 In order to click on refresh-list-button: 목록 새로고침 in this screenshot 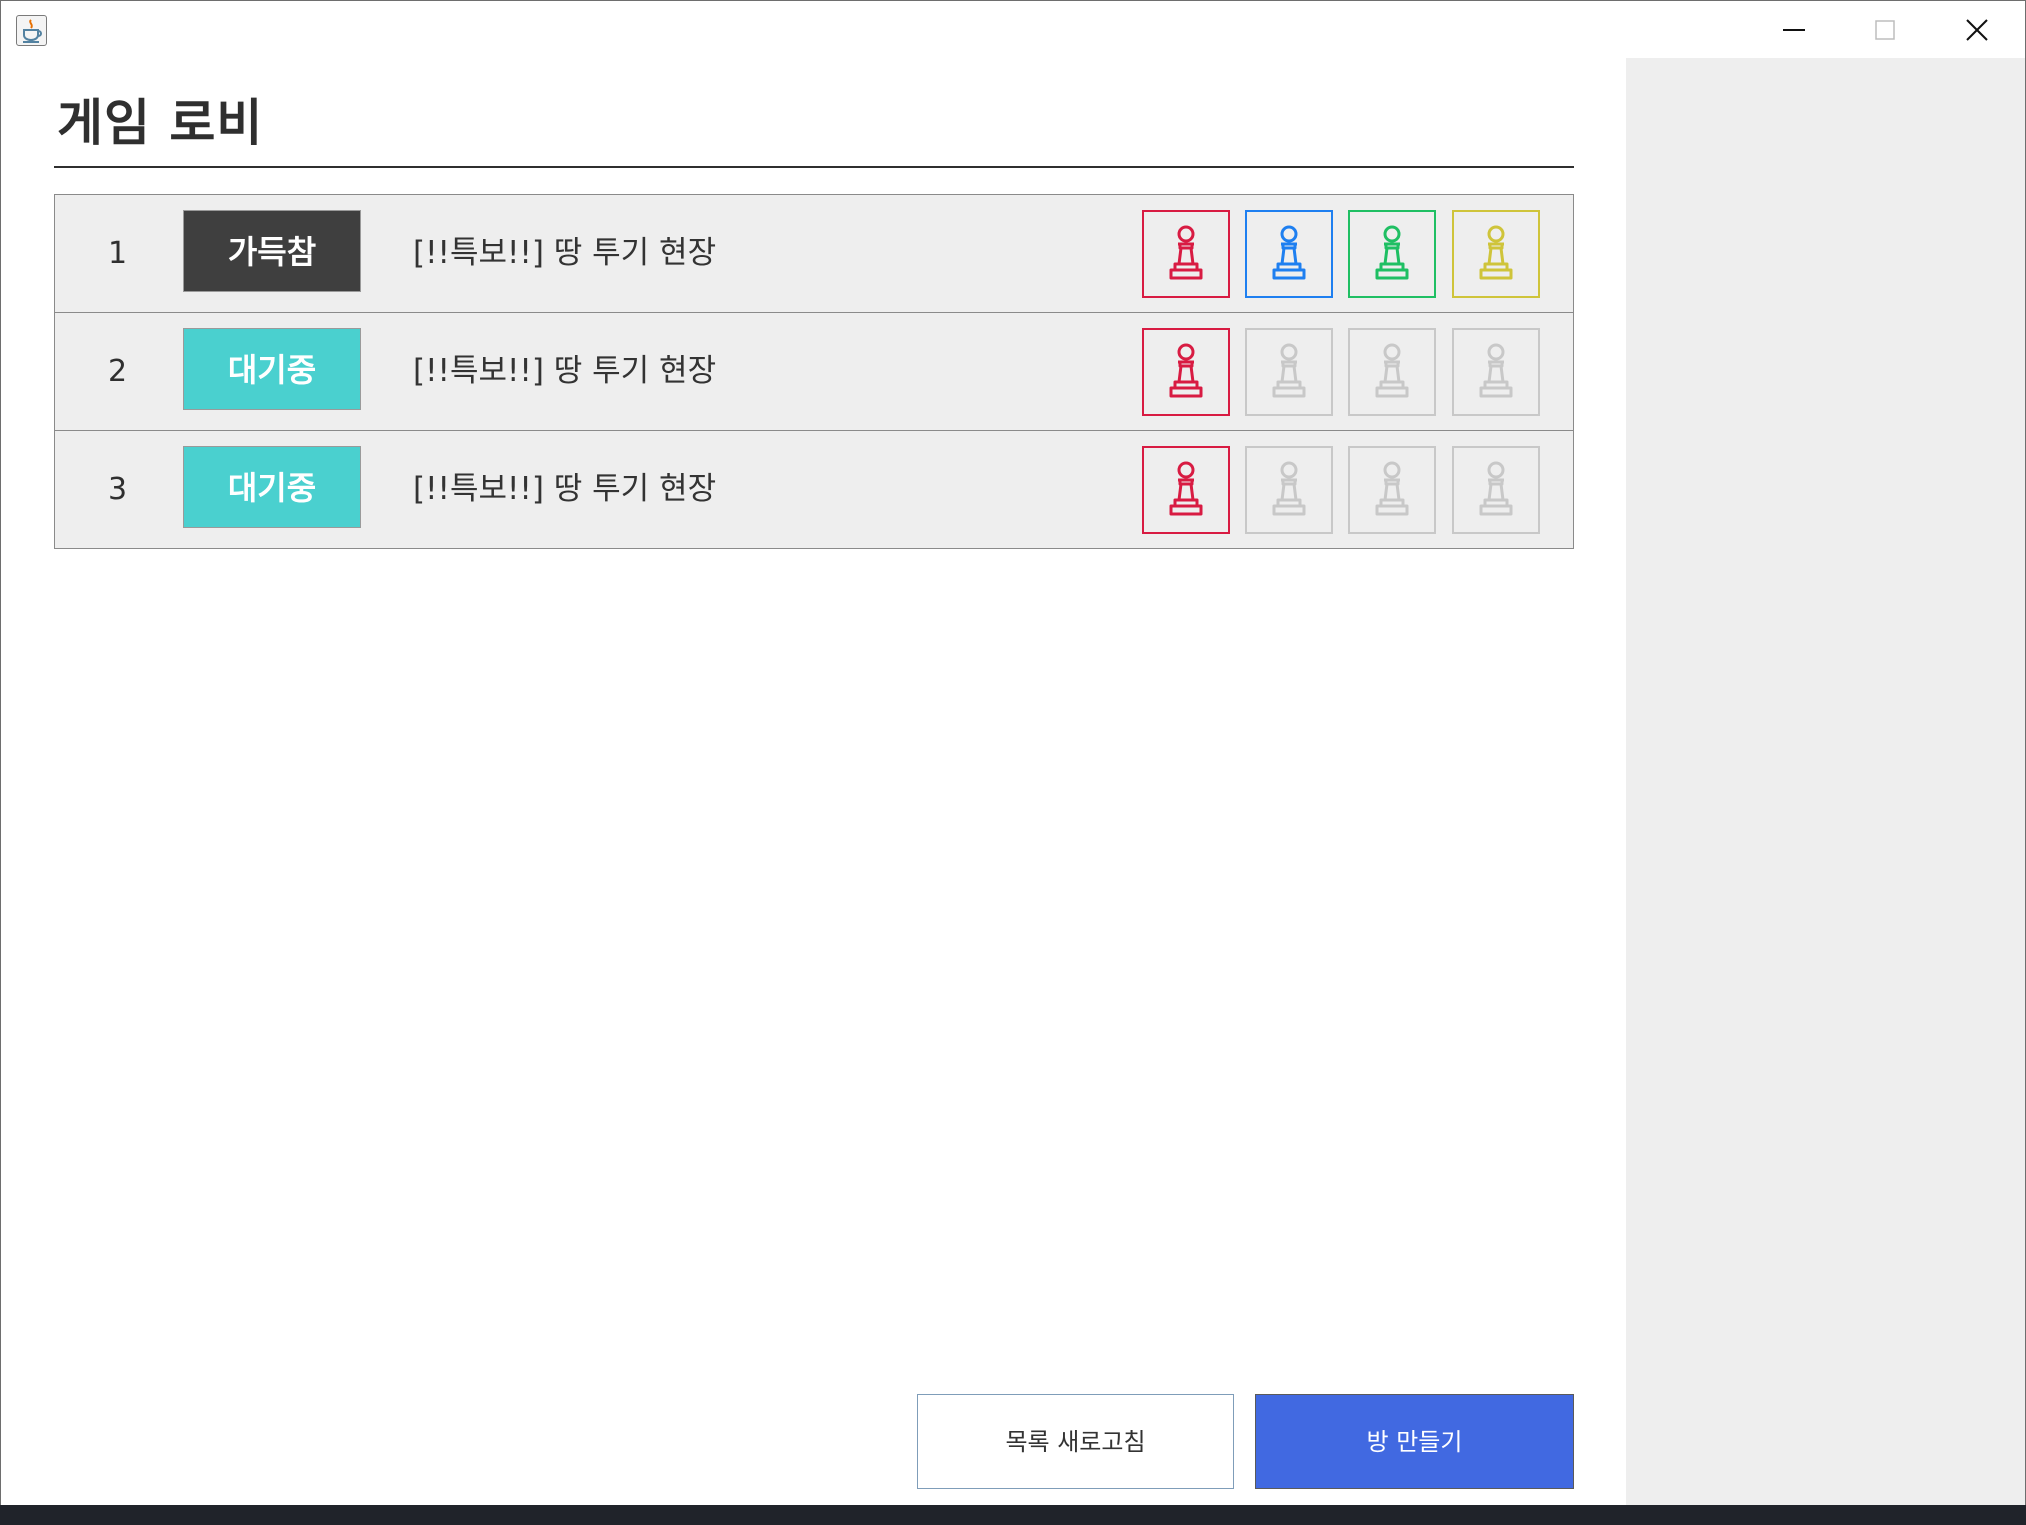, I will do `click(1075, 1441)`.